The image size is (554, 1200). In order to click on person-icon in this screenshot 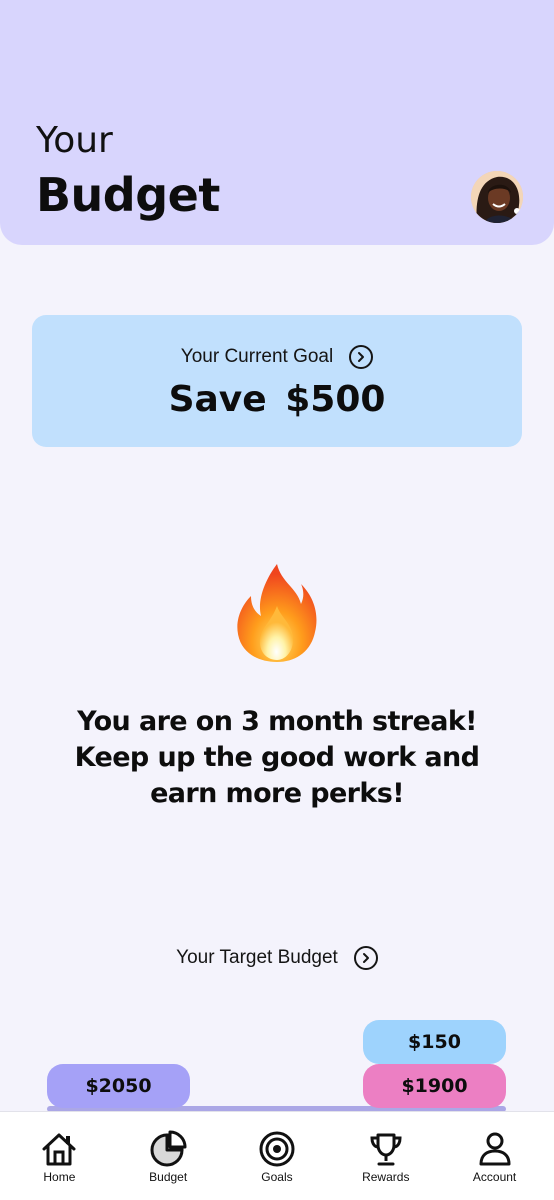, I will do `click(495, 1149)`.